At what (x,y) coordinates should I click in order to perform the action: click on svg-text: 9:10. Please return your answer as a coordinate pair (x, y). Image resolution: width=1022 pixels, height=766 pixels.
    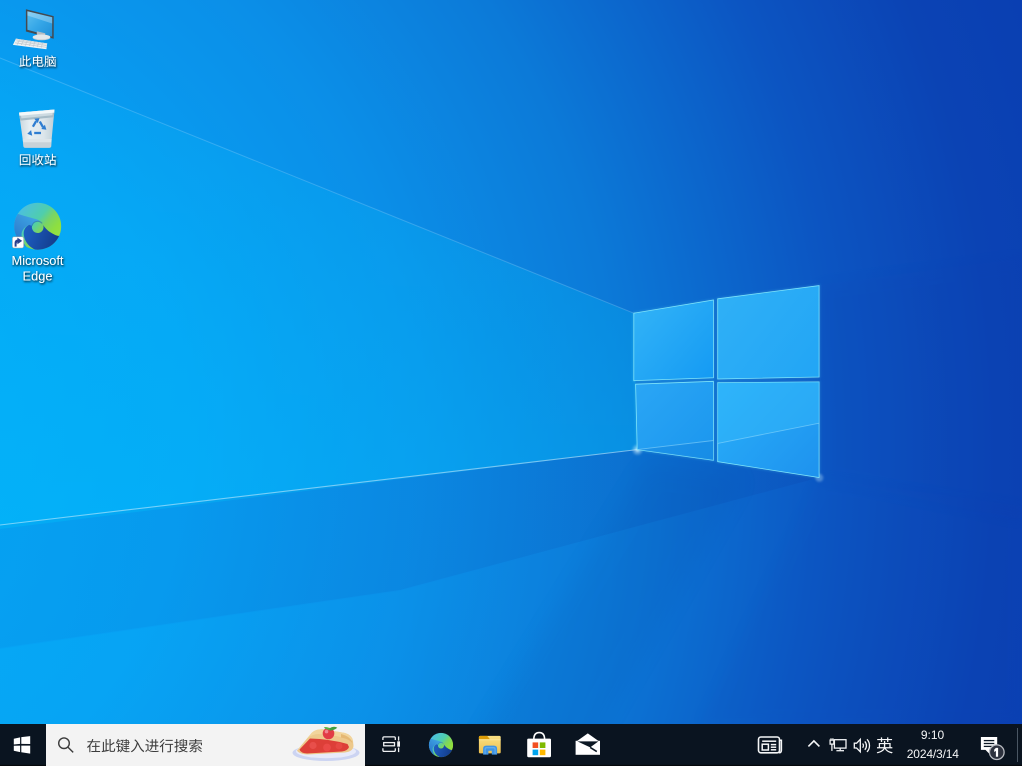
    Looking at the image, I should click on (933, 735).